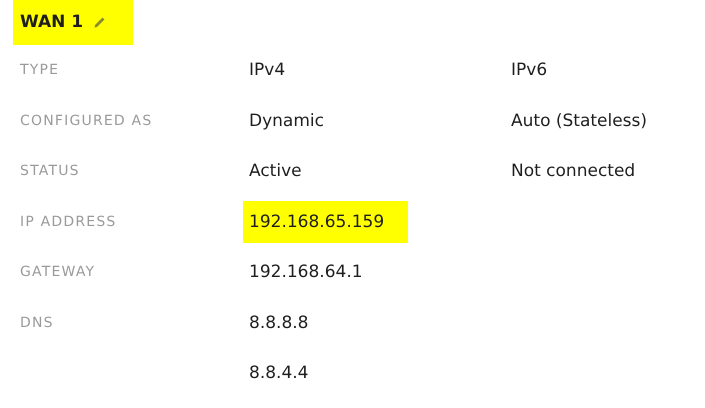  What do you see at coordinates (52, 22) in the screenshot?
I see `section-title: WAN 1` at bounding box center [52, 22].